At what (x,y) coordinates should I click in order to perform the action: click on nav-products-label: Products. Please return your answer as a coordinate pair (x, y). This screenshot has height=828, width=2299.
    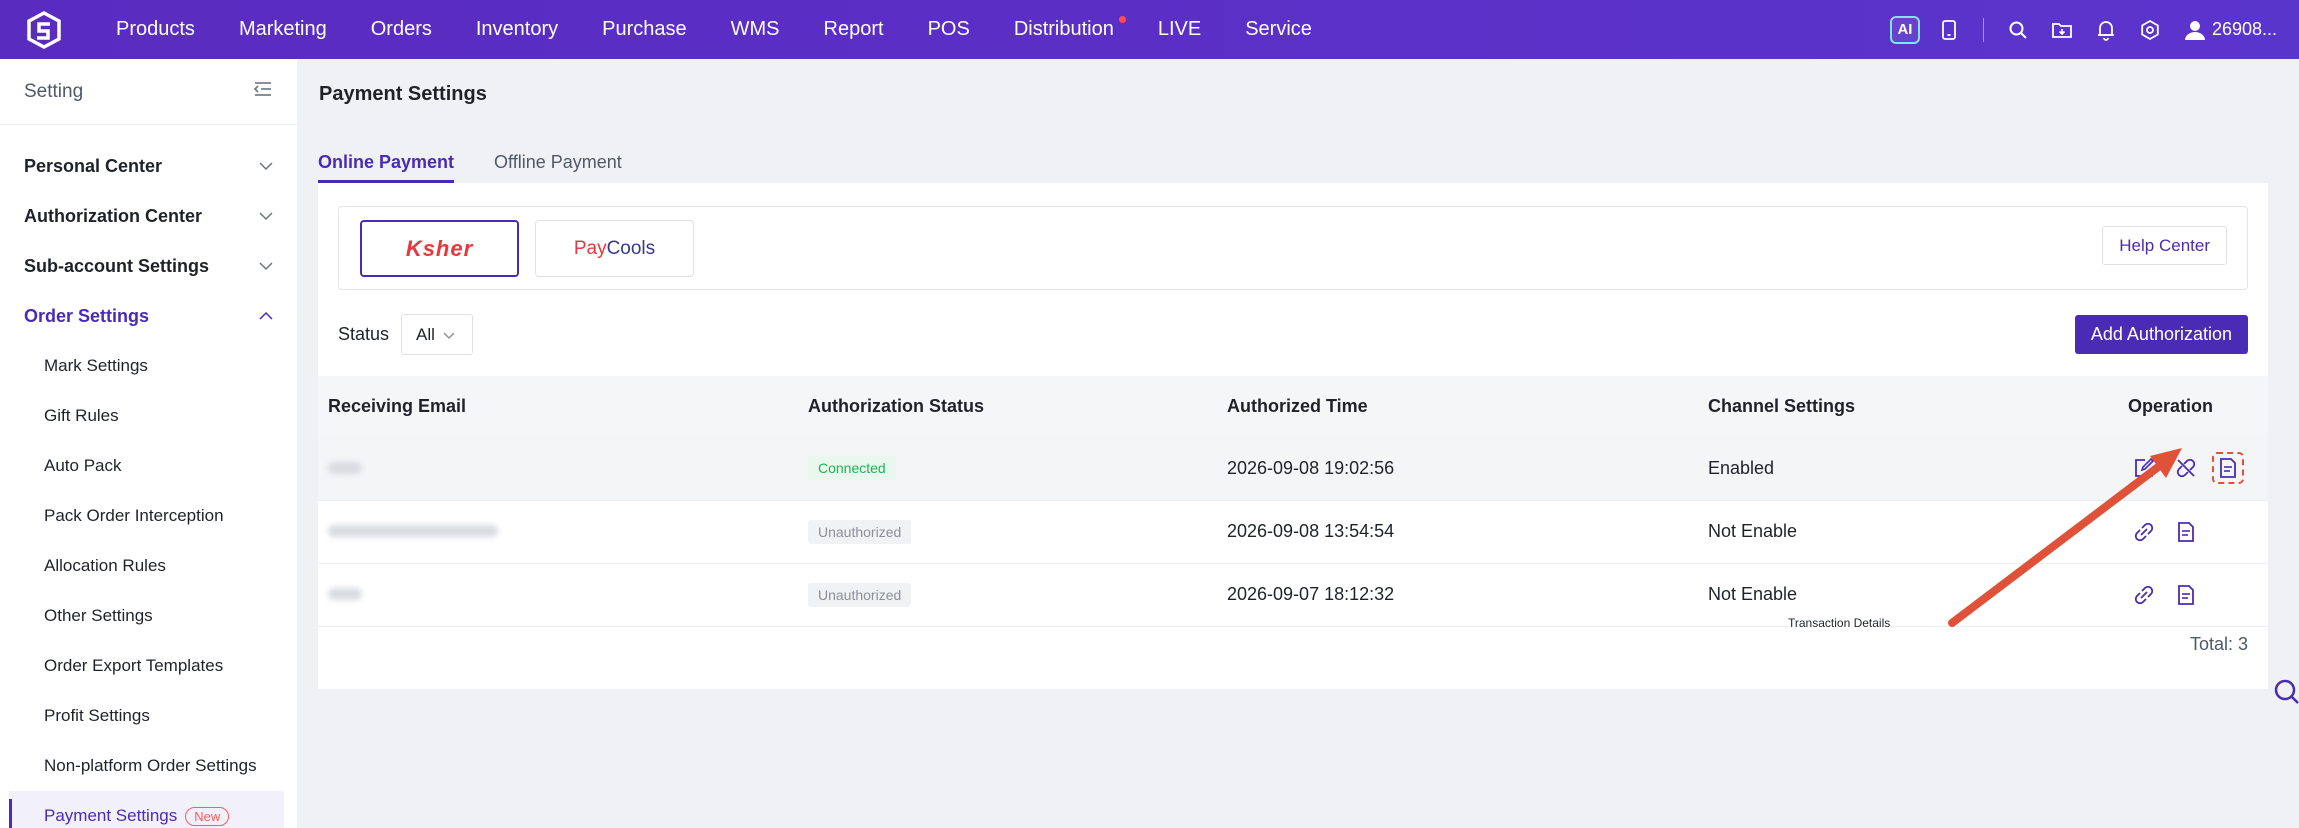
    Looking at the image, I should click on (155, 29).